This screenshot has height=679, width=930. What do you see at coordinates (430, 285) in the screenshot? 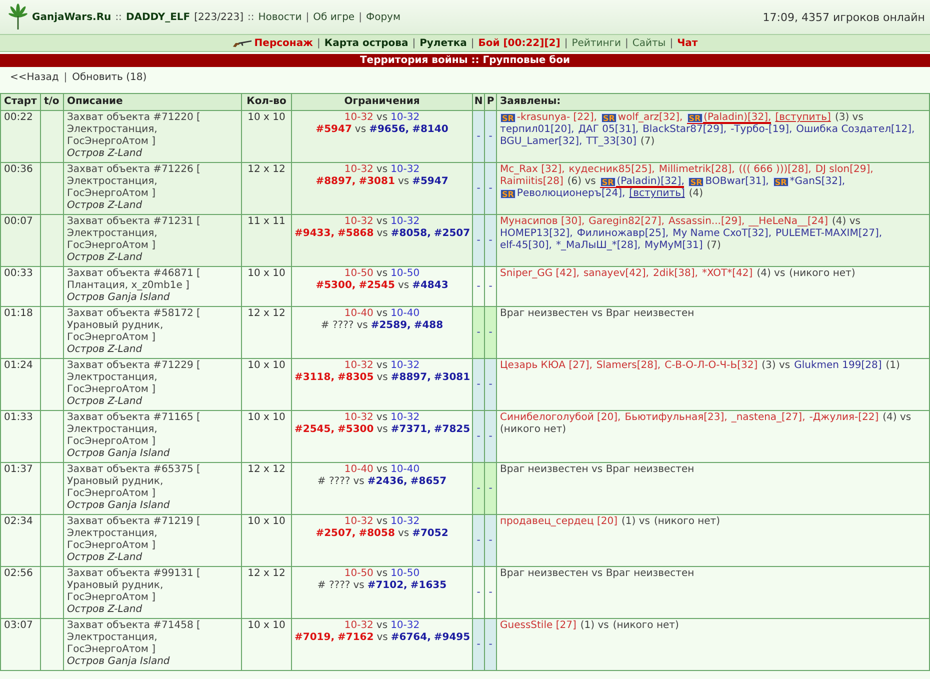
I see `team-id-link: #4843` at bounding box center [430, 285].